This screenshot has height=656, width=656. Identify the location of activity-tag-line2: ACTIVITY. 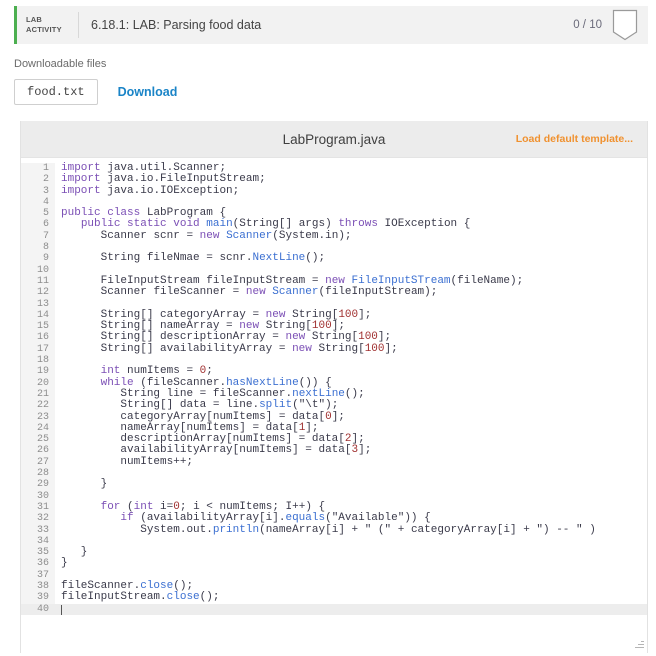
(44, 29).